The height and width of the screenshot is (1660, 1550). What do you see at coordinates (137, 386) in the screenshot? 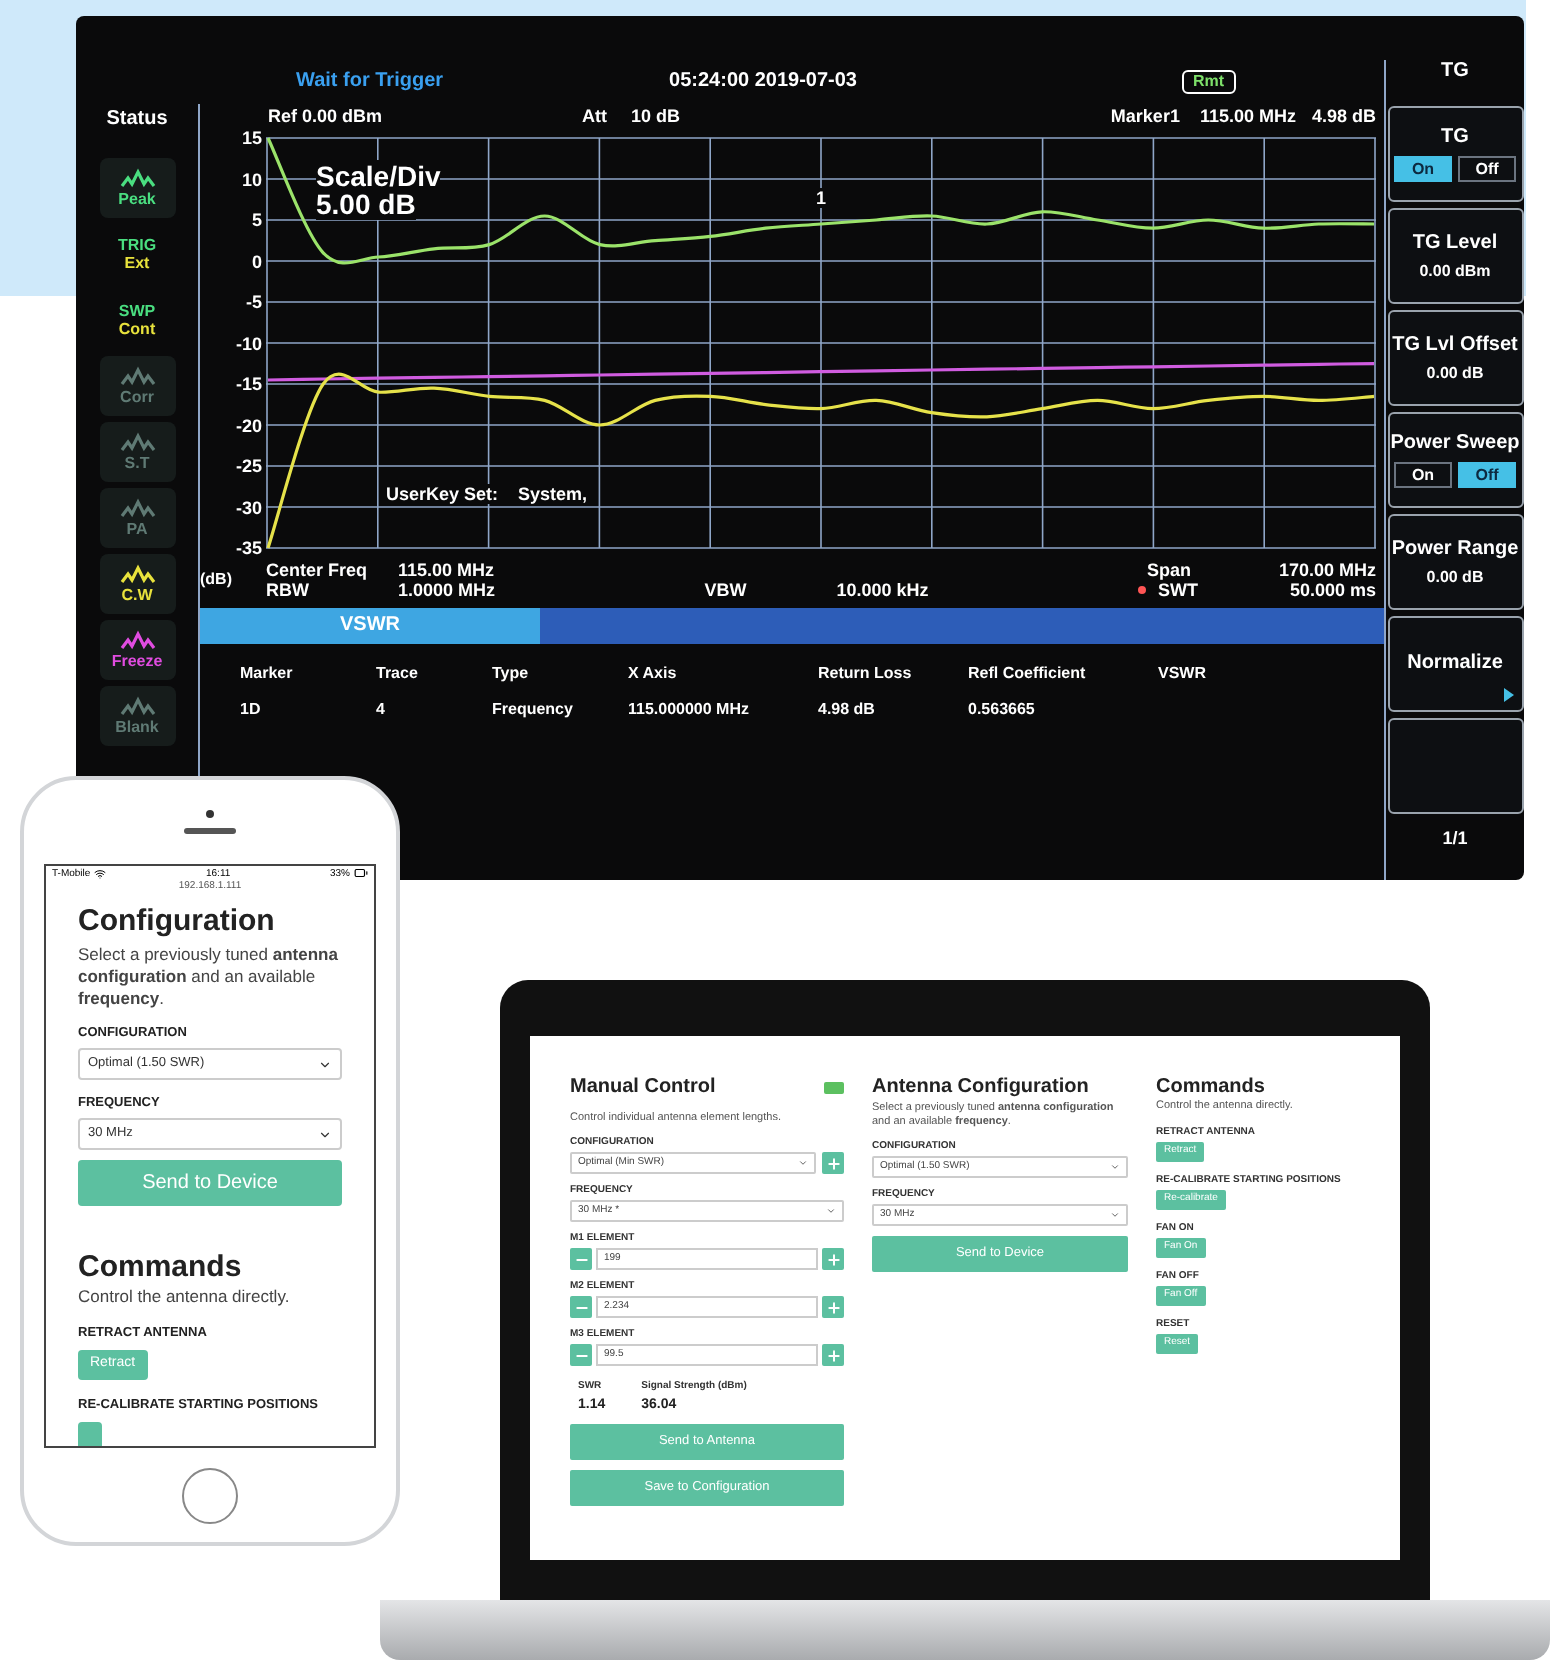
I see `status-indicator: Corr` at bounding box center [137, 386].